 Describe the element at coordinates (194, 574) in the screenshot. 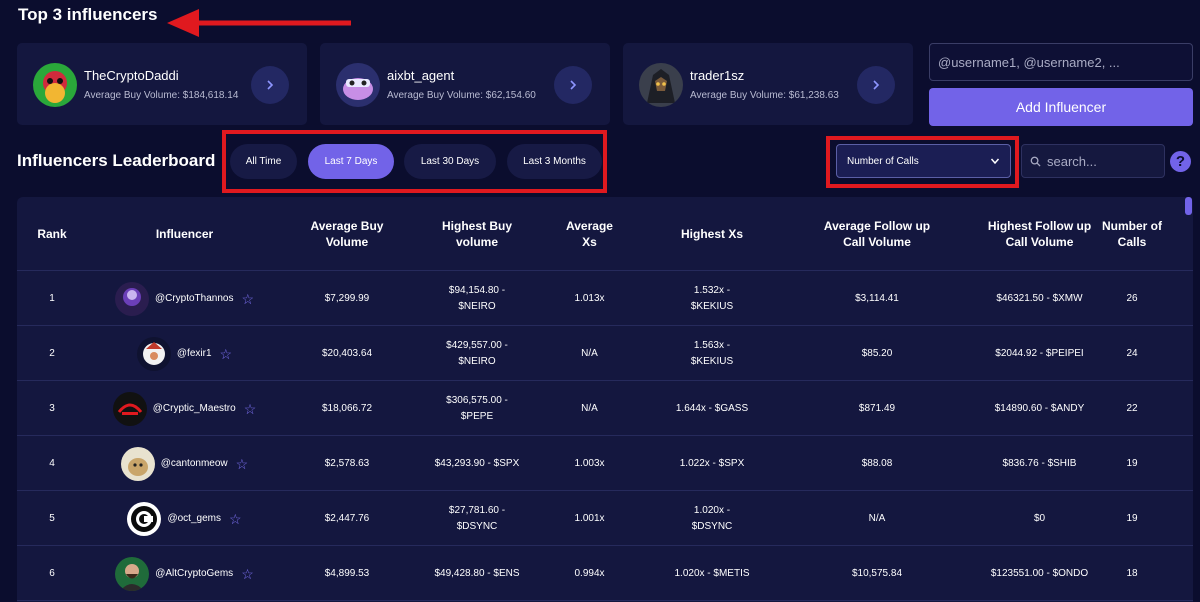

I see `influencer-handle: @AltCryptoGems` at that location.